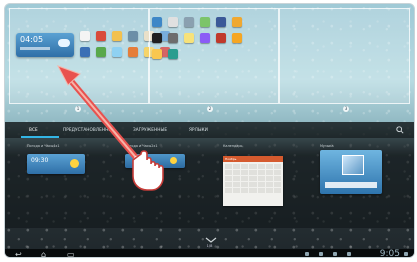  What do you see at coordinates (211, 240) in the screenshot?
I see `chevron-down-icon` at bounding box center [211, 240].